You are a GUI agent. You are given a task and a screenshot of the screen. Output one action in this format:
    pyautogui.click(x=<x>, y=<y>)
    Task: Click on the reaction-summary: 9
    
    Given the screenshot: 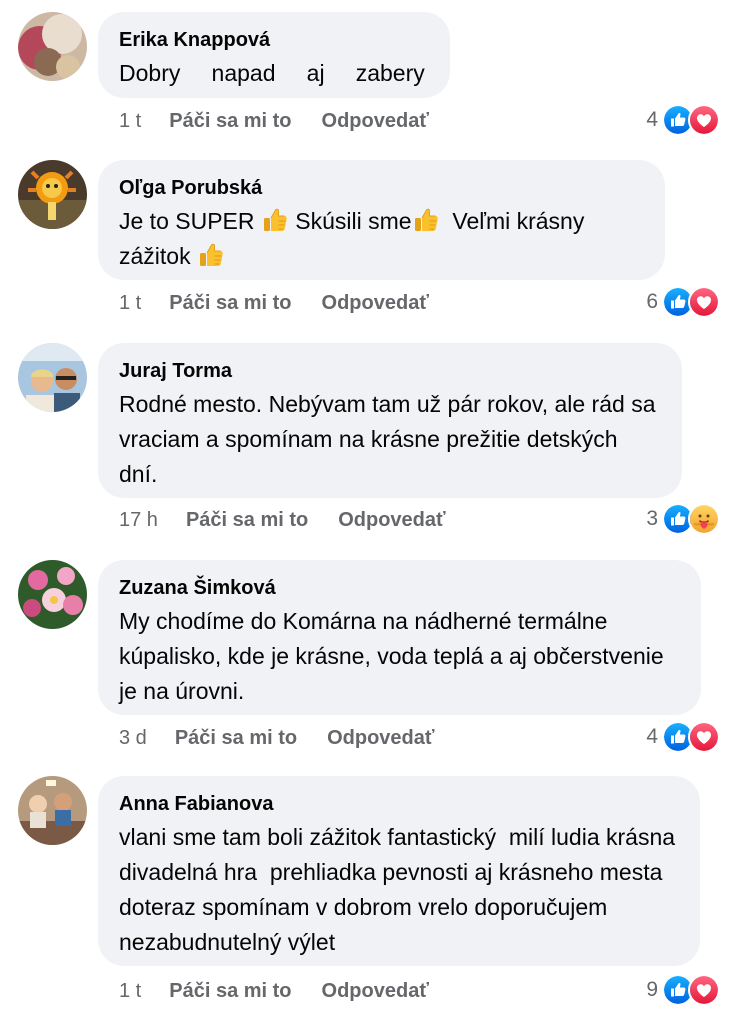 What is the action you would take?
    pyautogui.click(x=683, y=990)
    